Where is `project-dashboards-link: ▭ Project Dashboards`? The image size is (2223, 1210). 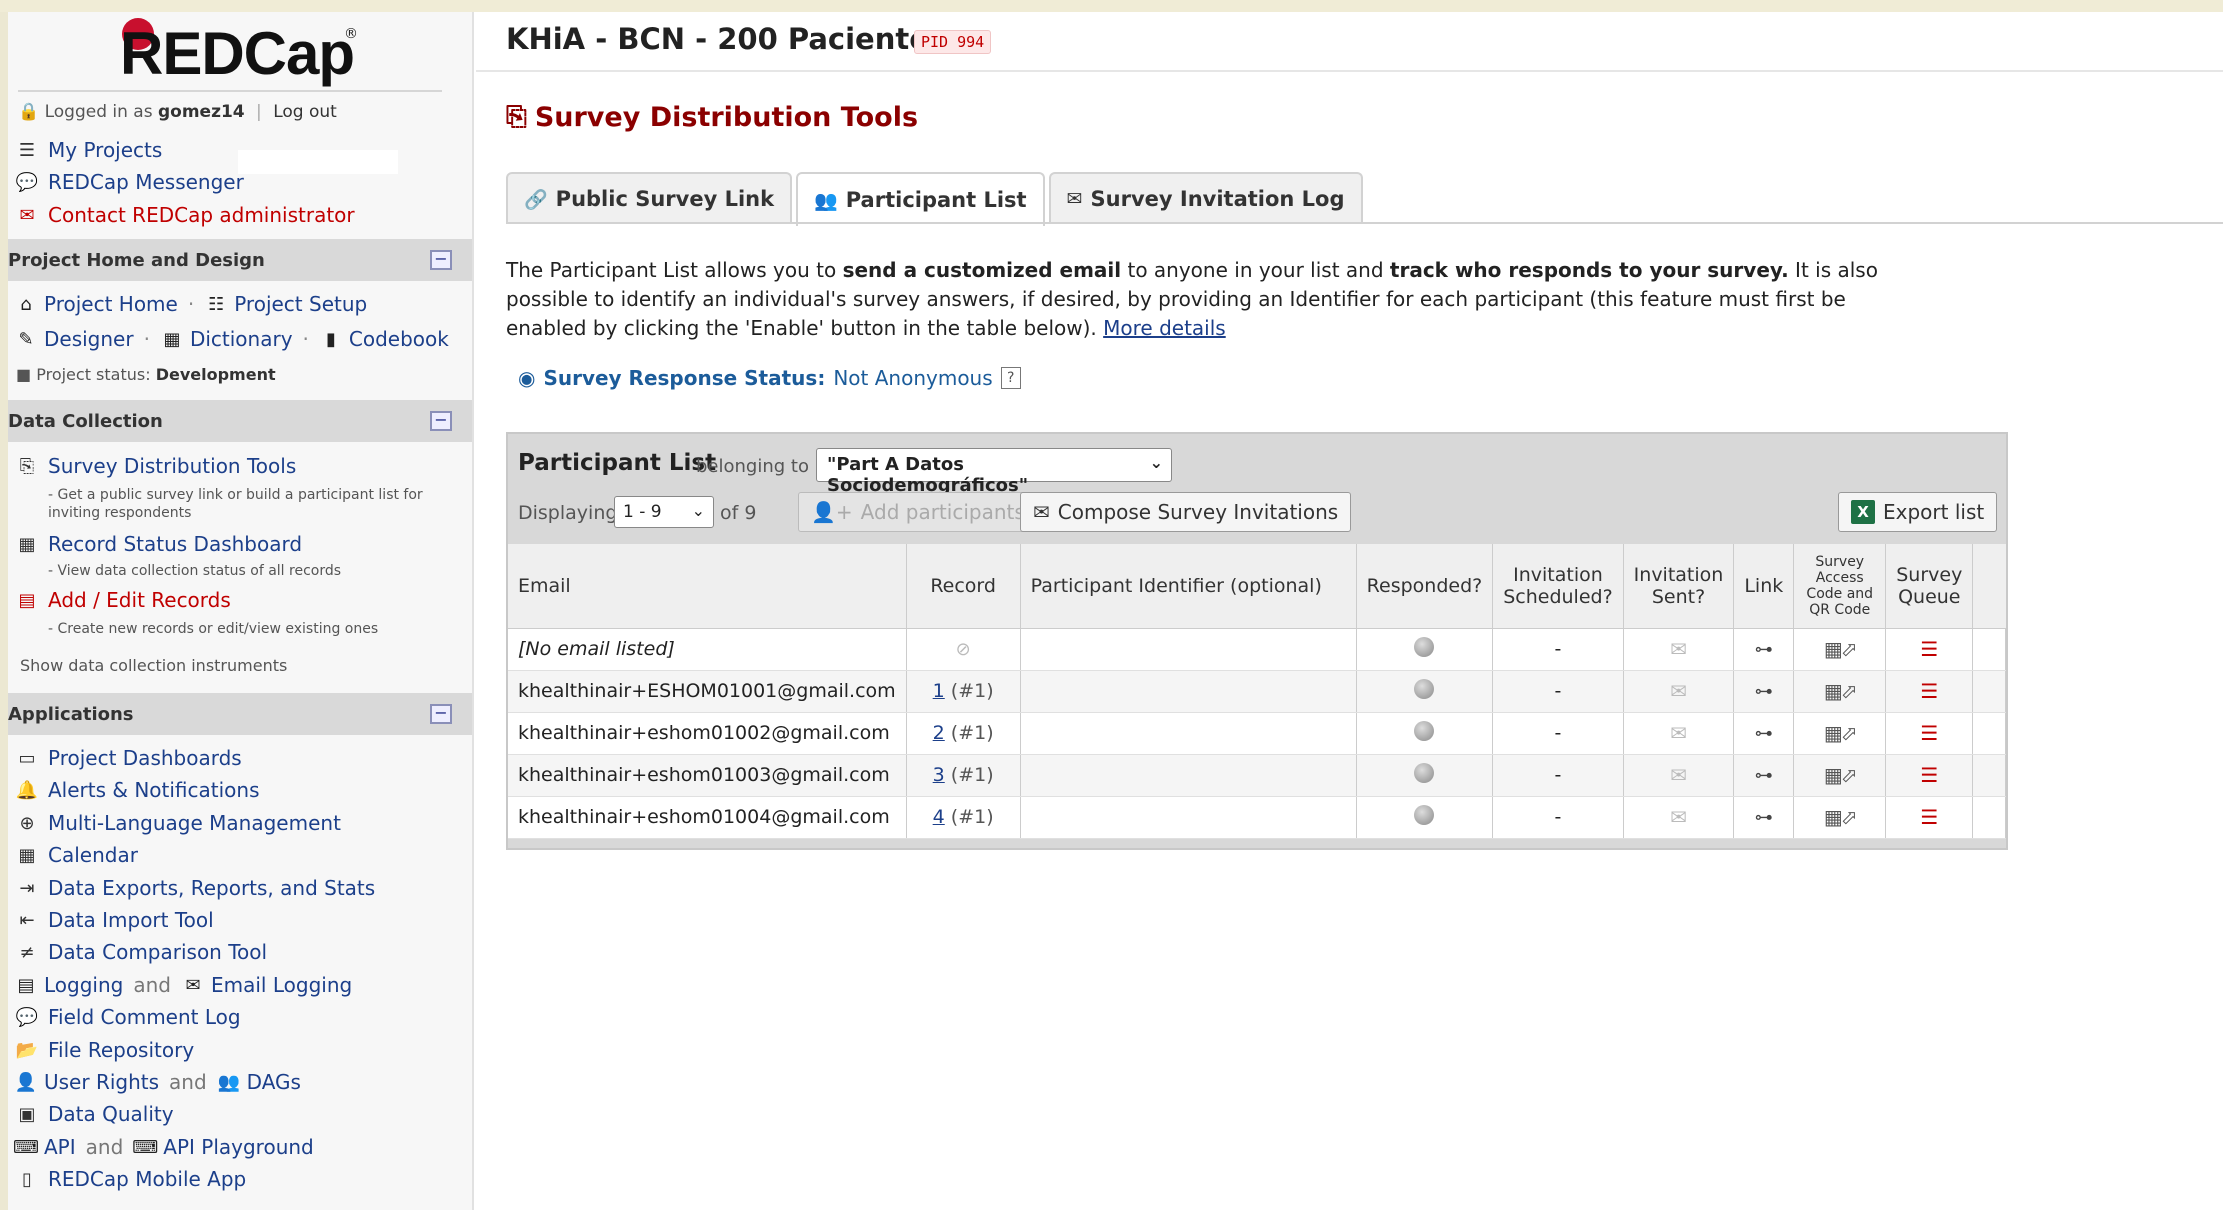 project-dashboards-link: ▭ Project Dashboards is located at coordinates (127, 758).